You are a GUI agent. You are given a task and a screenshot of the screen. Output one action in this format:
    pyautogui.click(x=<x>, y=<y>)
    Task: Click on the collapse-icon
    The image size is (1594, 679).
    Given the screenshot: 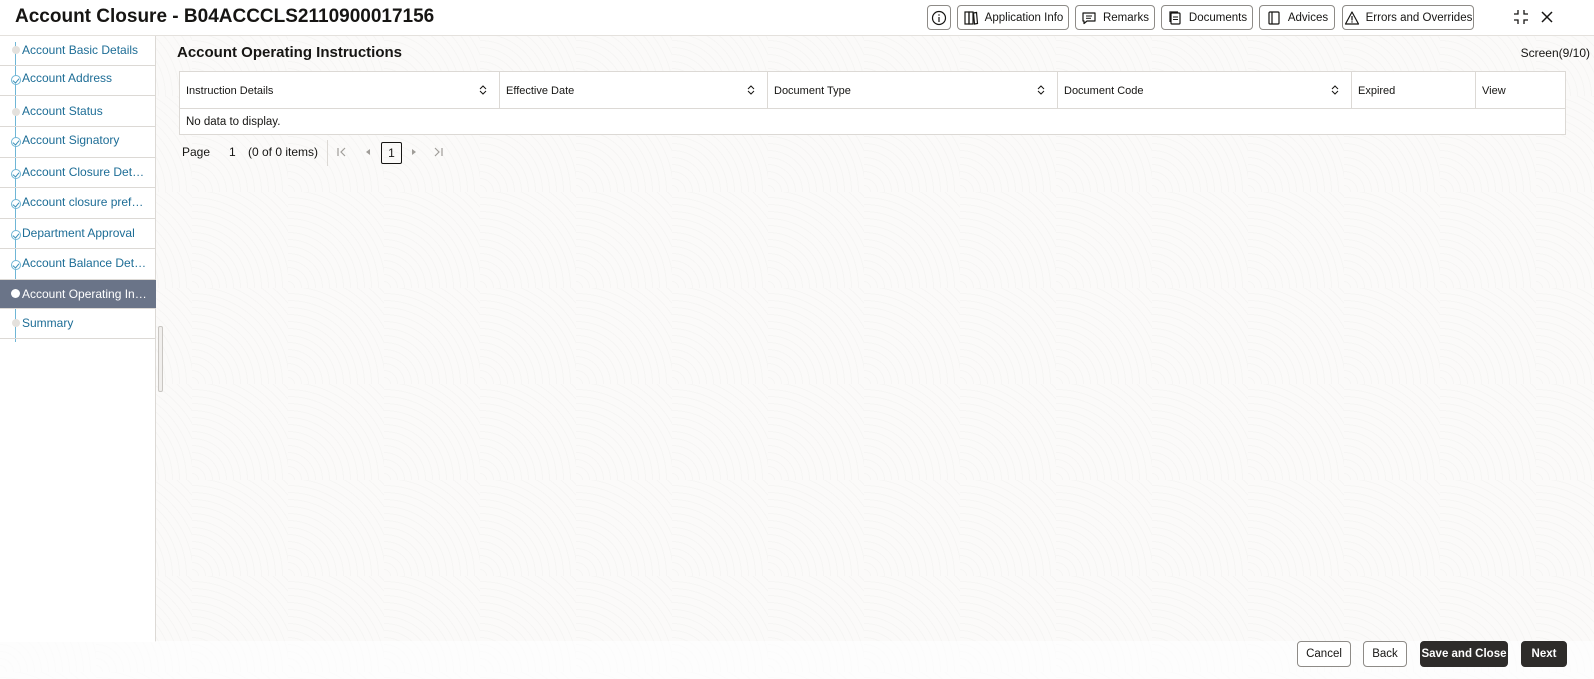 What is the action you would take?
    pyautogui.click(x=1521, y=17)
    